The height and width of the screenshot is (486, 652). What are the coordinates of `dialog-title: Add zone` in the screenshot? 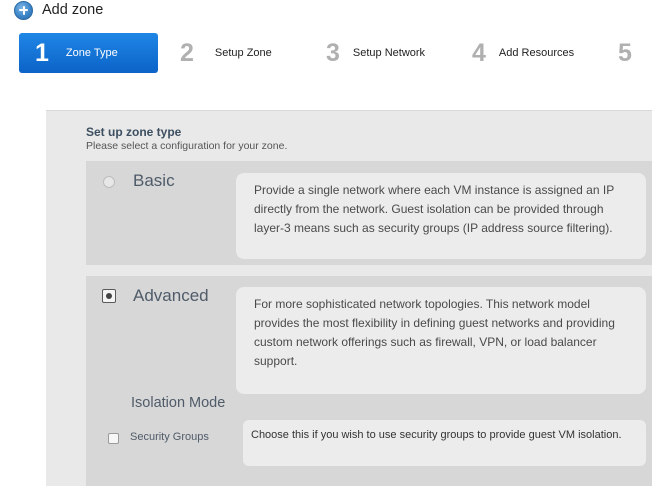 It's located at (58, 10).